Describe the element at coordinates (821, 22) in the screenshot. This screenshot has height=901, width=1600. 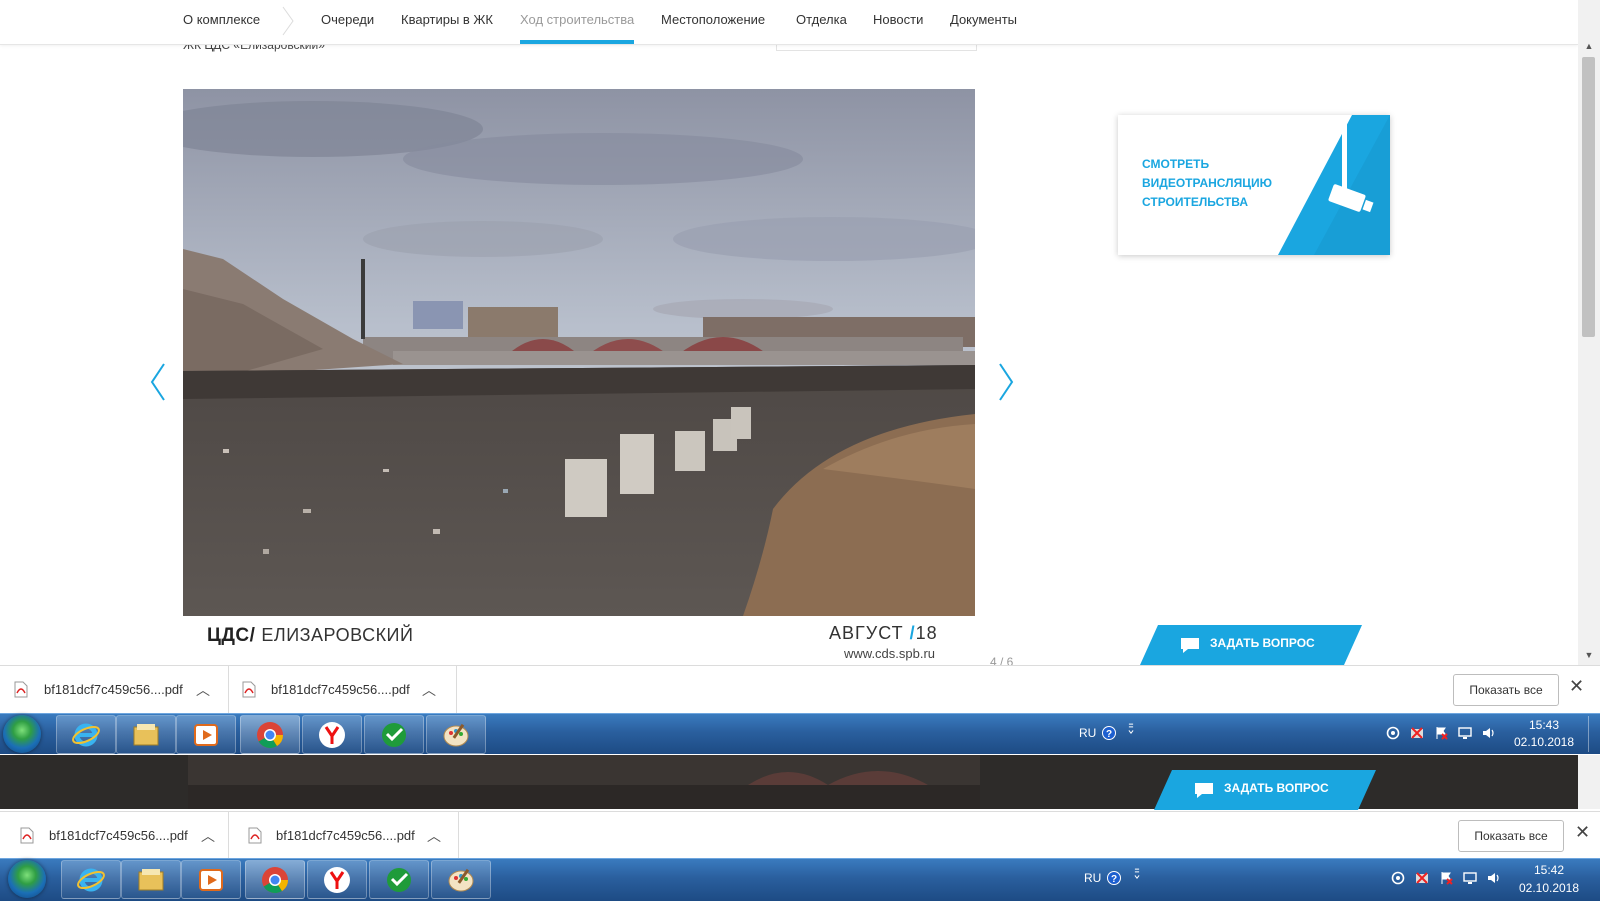
I see `nav-item-finishing: Отделка` at that location.